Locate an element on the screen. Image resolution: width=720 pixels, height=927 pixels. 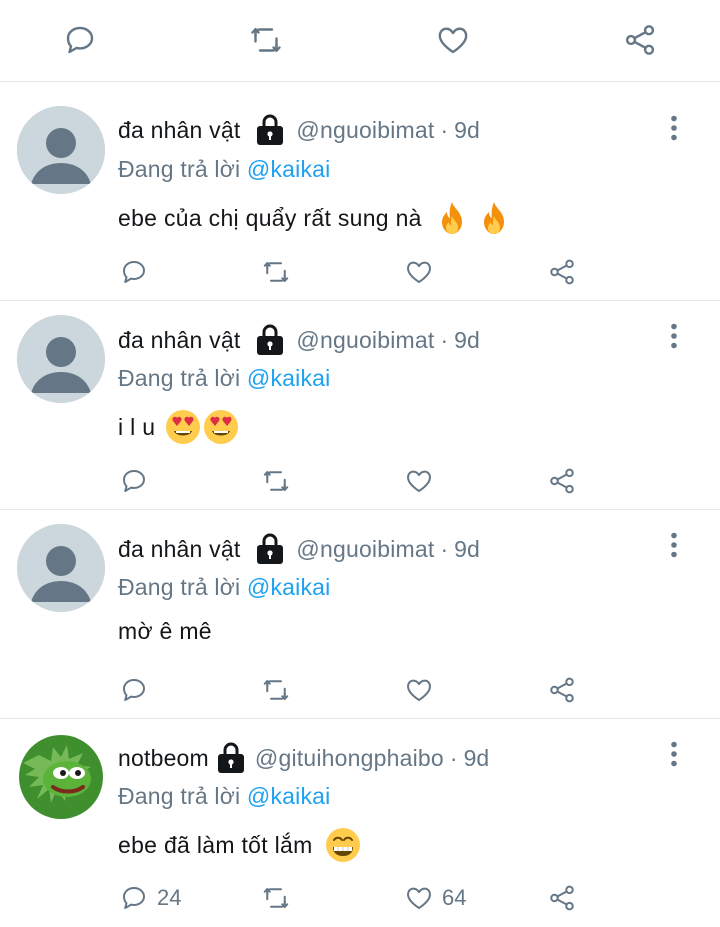
like-count: 64 is located at coordinates (454, 897).